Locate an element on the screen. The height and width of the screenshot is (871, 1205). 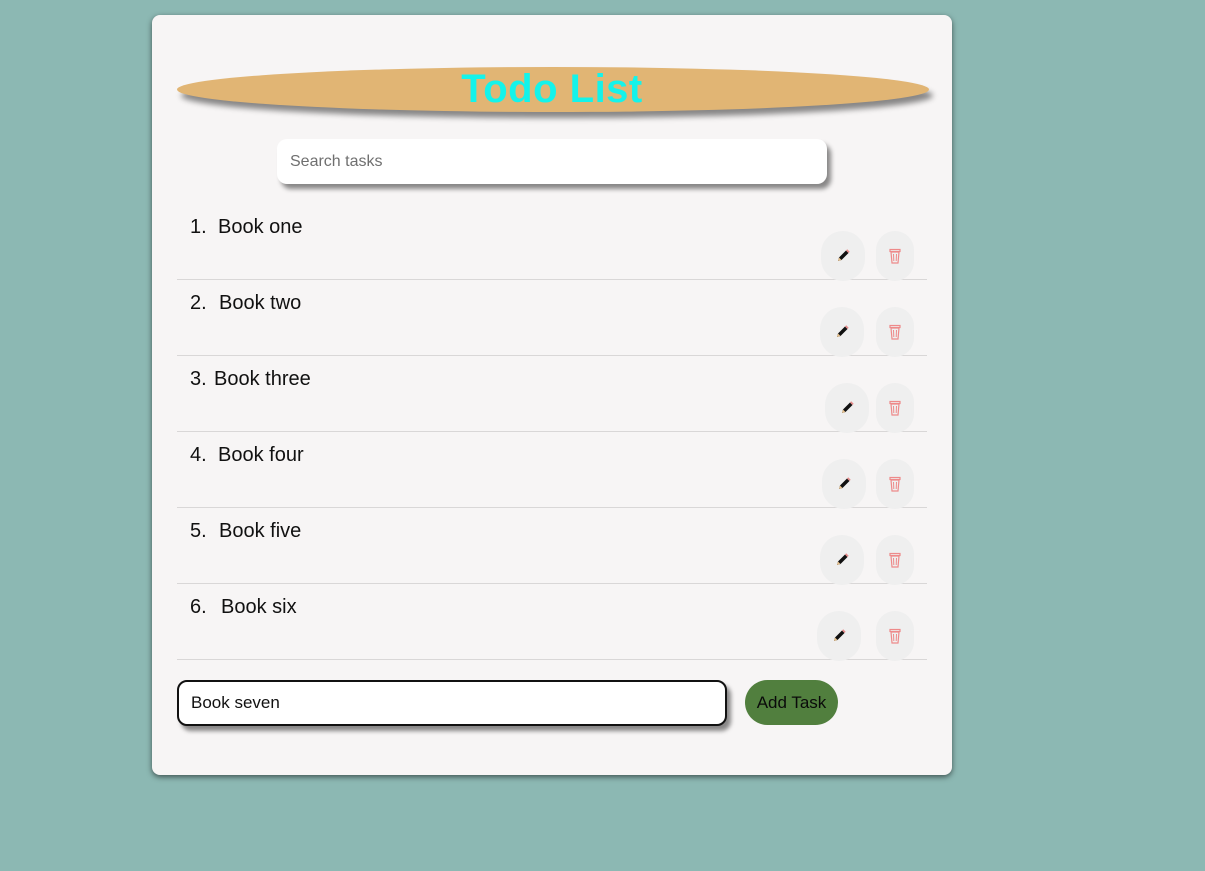
list-item: 2. Book two is located at coordinates (552, 318).